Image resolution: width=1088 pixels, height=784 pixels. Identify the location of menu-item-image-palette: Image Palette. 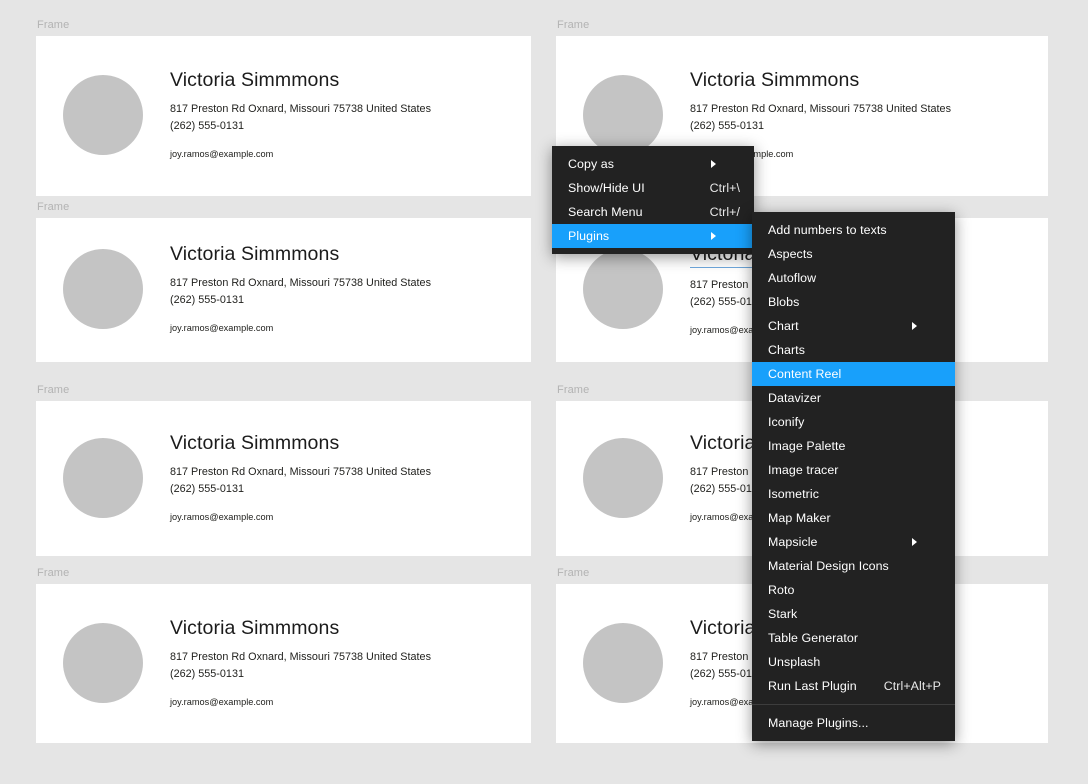
(853, 446).